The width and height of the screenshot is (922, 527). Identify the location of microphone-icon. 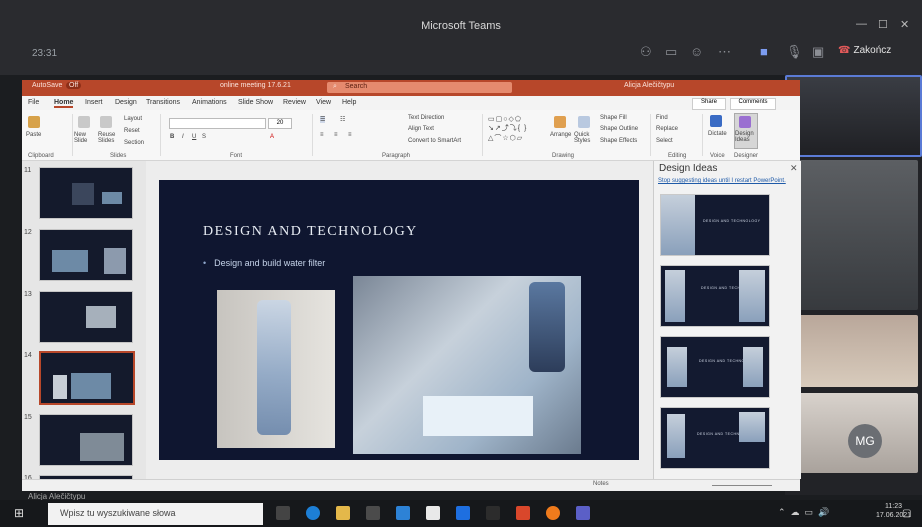
(716, 121).